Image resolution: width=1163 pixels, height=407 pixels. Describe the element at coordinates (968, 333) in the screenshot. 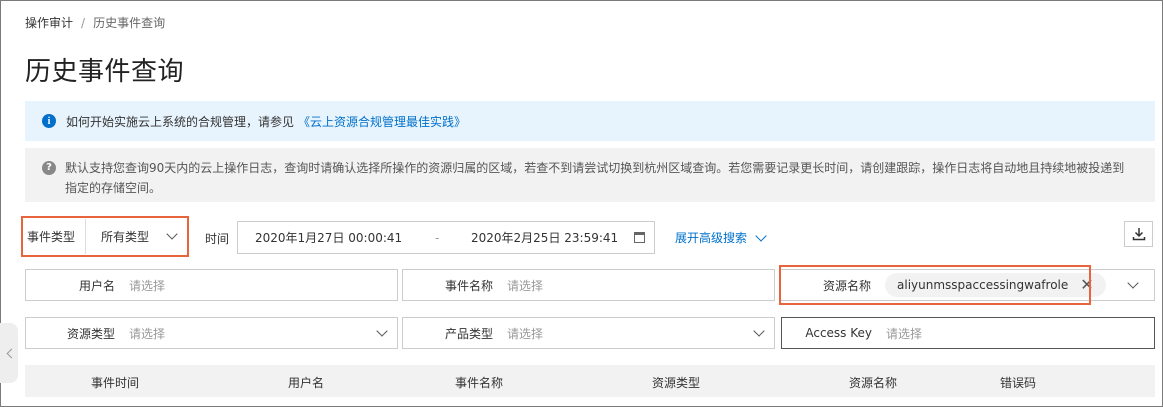

I see `access-key-field: Access Key 请选择` at that location.